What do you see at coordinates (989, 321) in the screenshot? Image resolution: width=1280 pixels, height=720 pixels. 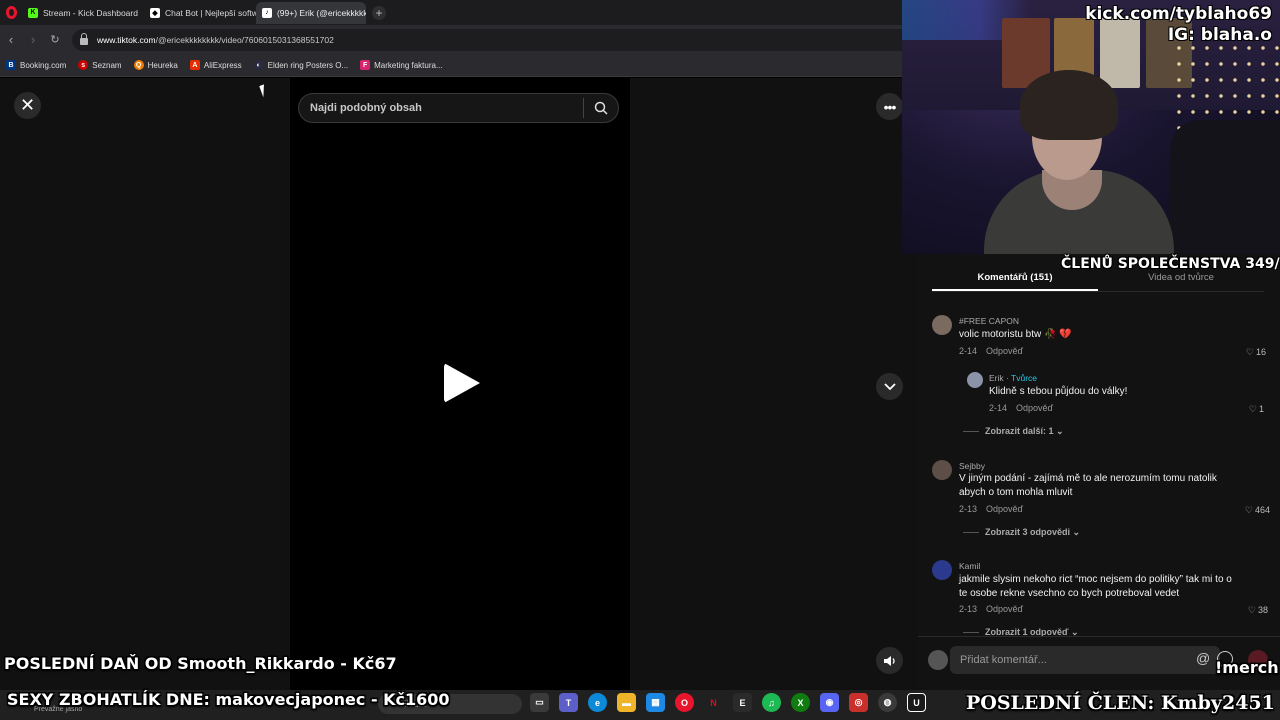 I see `comment-username: #FREE CAPON` at bounding box center [989, 321].